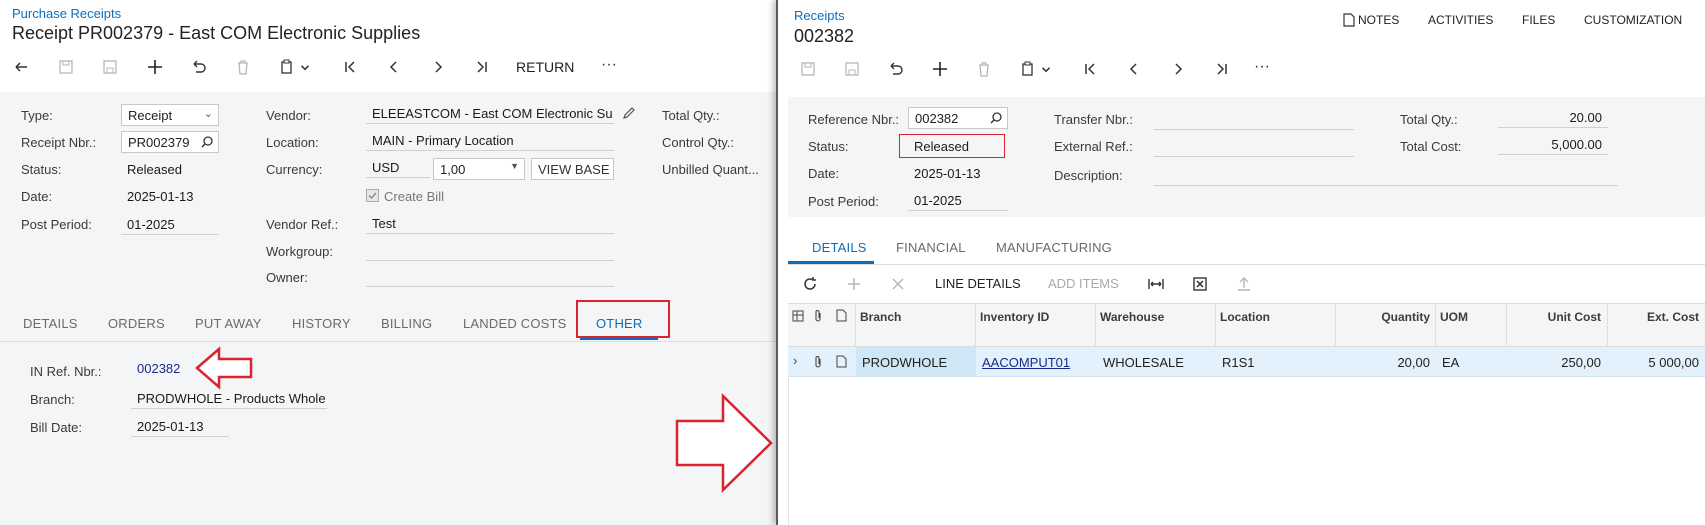  Describe the element at coordinates (931, 247) in the screenshot. I see `tab-financial: FINANCIAL` at that location.